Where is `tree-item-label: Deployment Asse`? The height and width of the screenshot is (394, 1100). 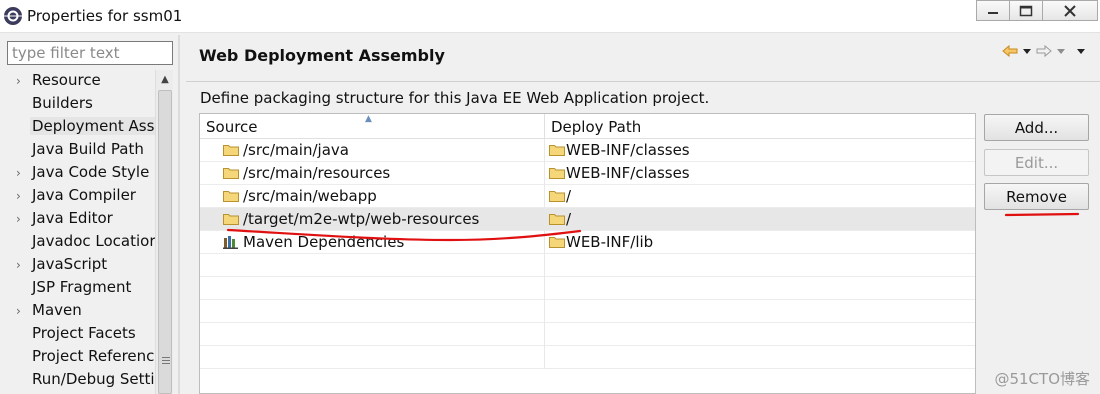 tree-item-label: Deployment Asse is located at coordinates (92, 126).